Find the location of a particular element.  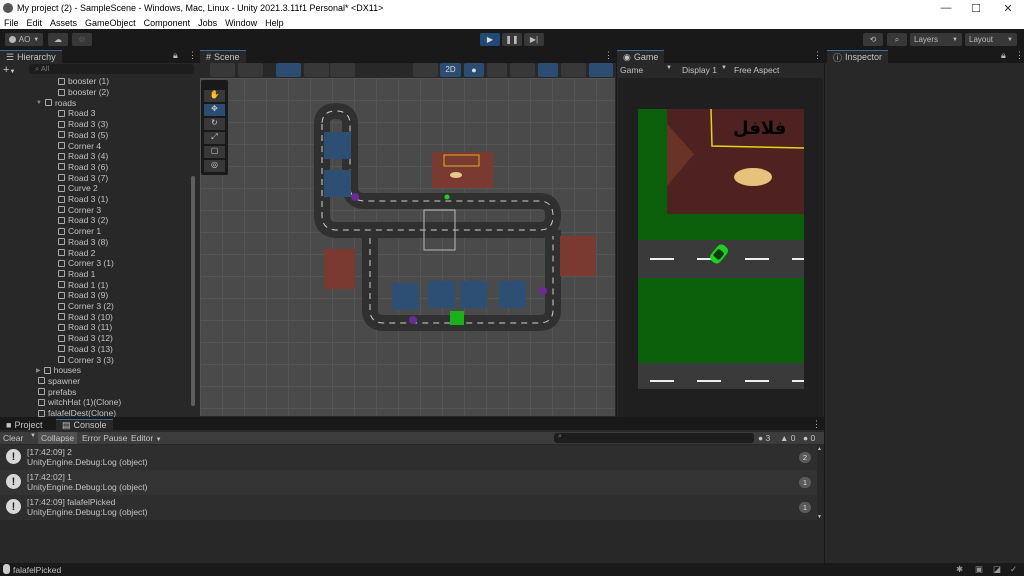

hierarchy-item: Road 3 (9) is located at coordinates (83, 295).